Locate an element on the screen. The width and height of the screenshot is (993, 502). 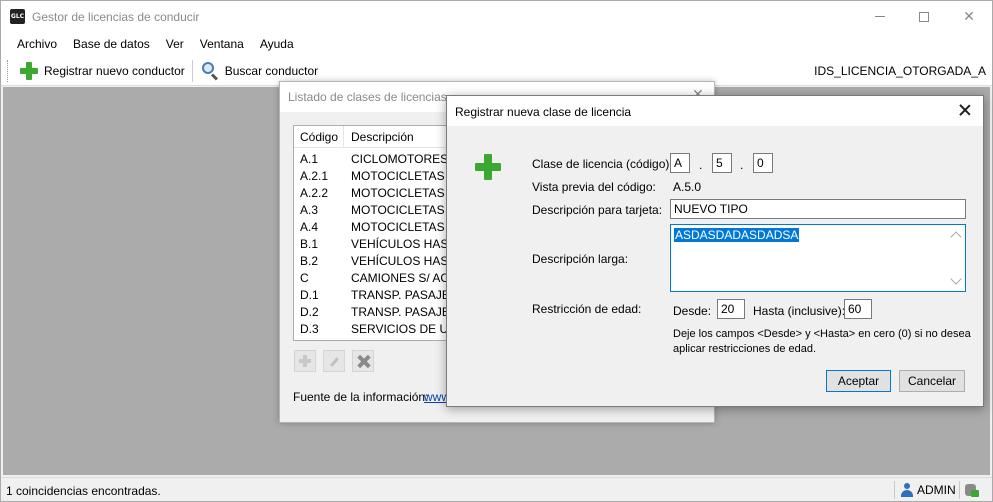
maximize-button is located at coordinates (924, 16).